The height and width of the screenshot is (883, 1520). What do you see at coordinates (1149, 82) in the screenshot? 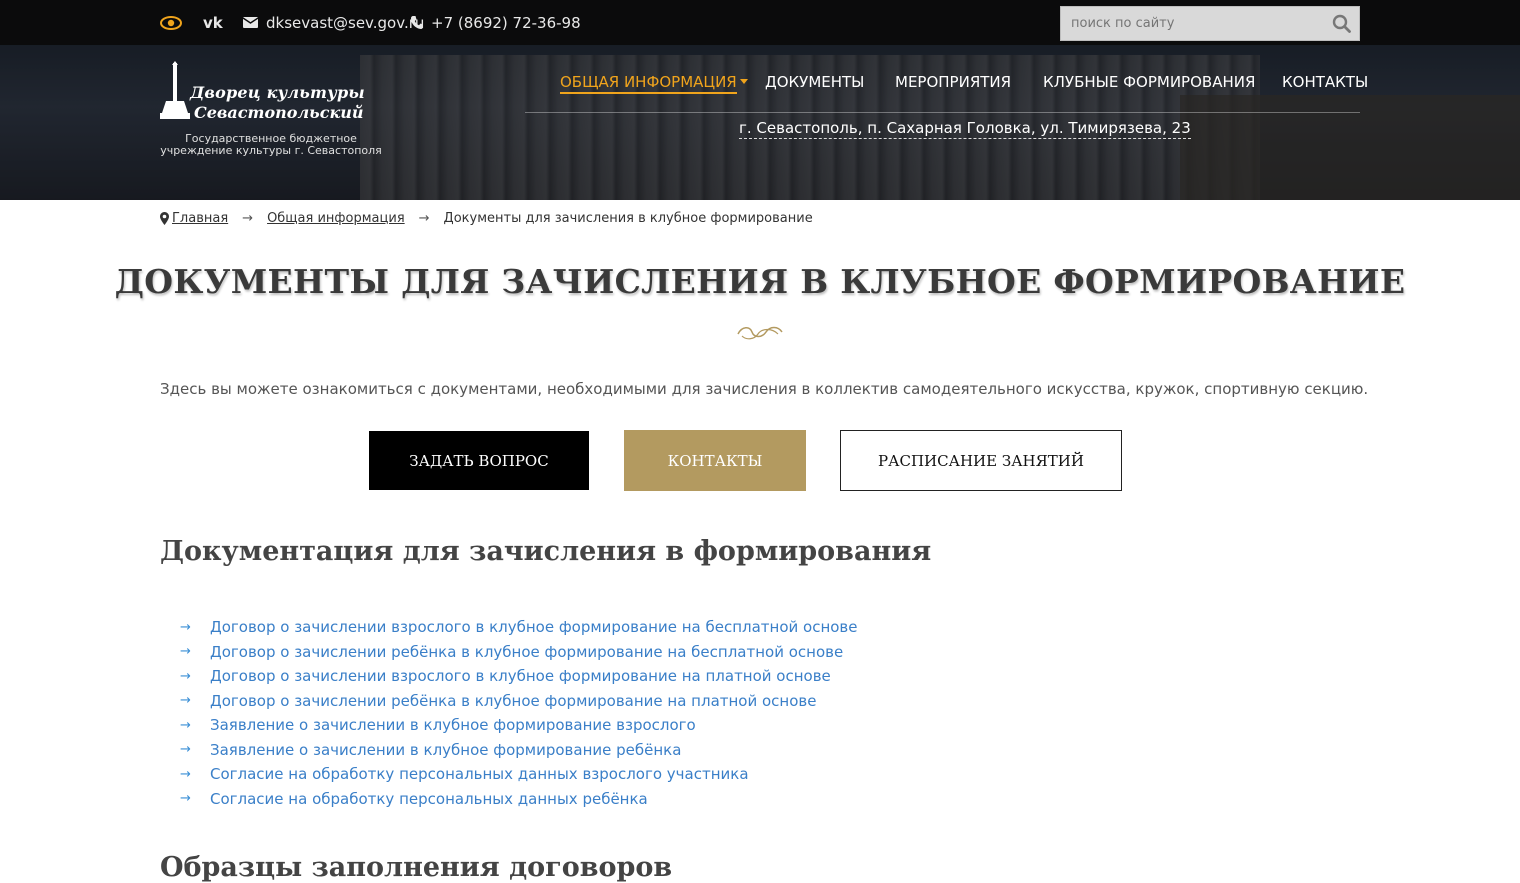
I see `nav-item-clubs: КЛУБНЫЕ ФОРМИРОВАНИЯ` at bounding box center [1149, 82].